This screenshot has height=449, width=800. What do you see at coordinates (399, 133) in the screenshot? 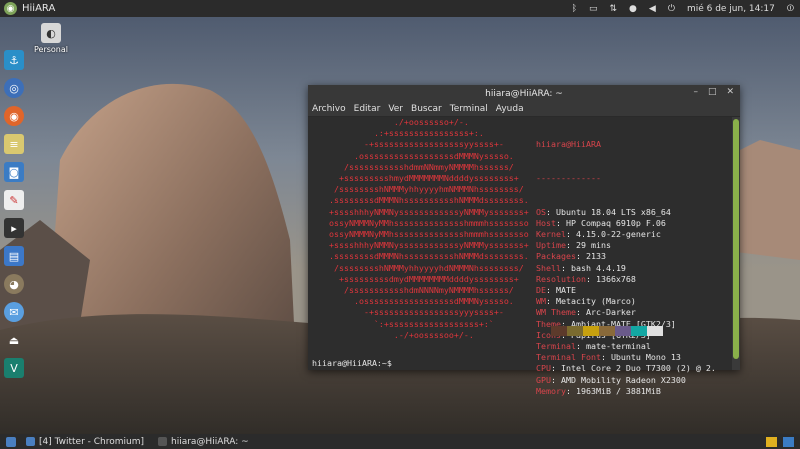
I see `logo-line: .:+ssssssssssssssss+:.` at bounding box center [399, 133].